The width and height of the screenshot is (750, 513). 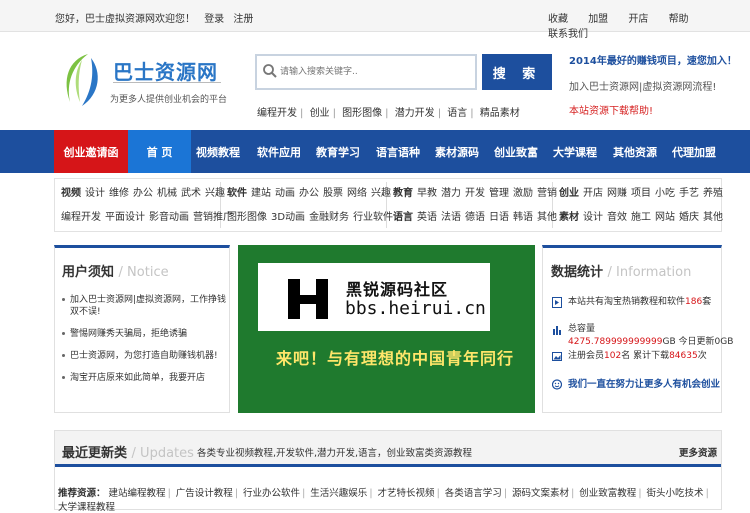 I want to click on category-link: 日语, so click(x=499, y=217).